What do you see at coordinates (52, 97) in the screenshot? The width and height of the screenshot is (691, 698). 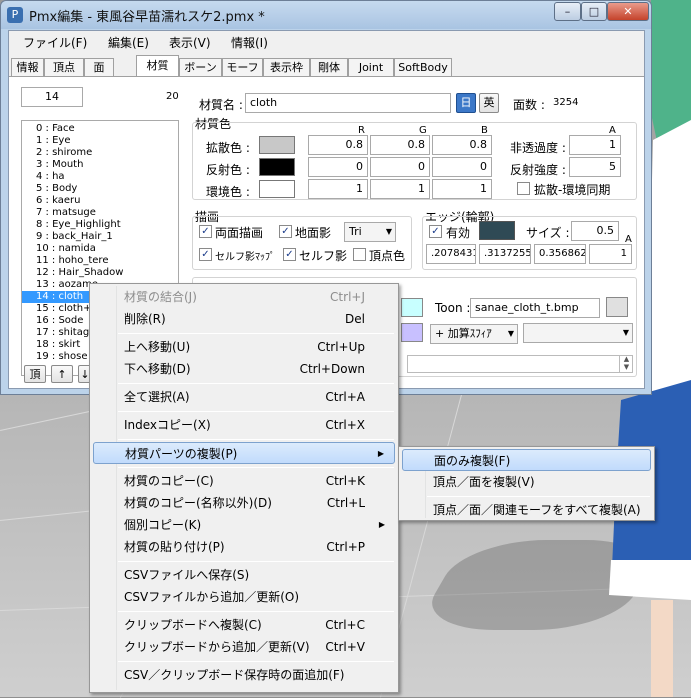 I see `index-input: 14` at bounding box center [52, 97].